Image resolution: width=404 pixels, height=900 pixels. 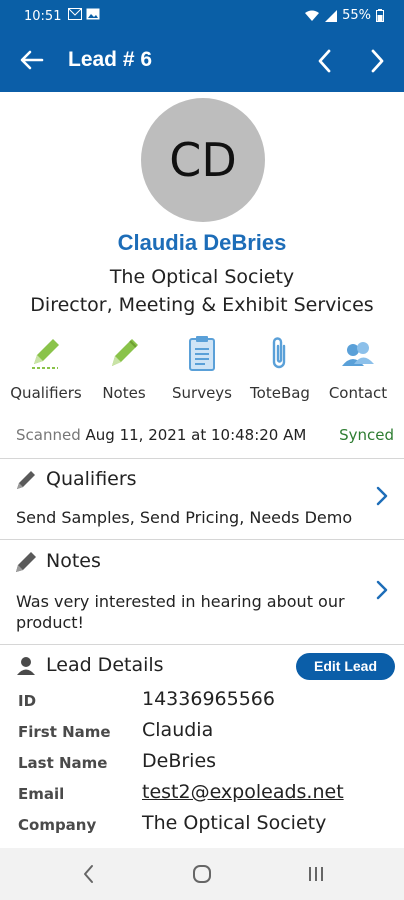 What do you see at coordinates (202, 393) in the screenshot?
I see `surveys-label: Surveys` at bounding box center [202, 393].